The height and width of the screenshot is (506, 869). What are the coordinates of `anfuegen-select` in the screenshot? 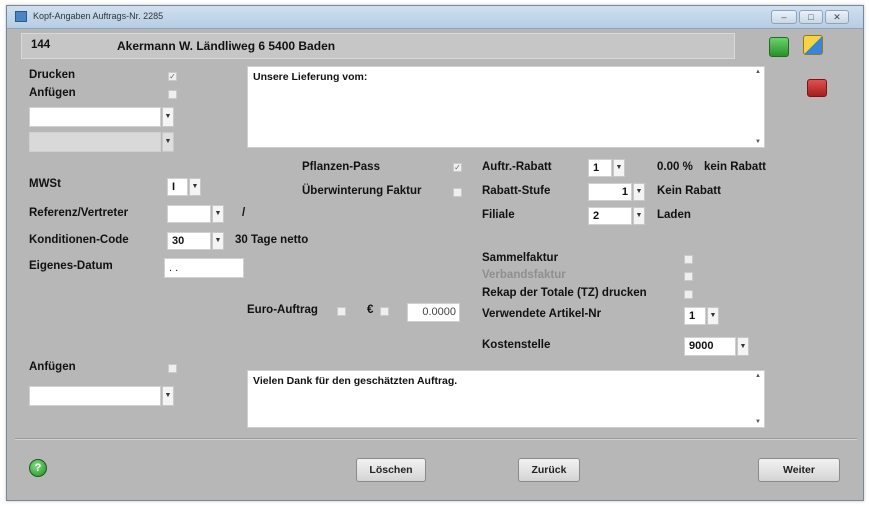 It's located at (95, 117).